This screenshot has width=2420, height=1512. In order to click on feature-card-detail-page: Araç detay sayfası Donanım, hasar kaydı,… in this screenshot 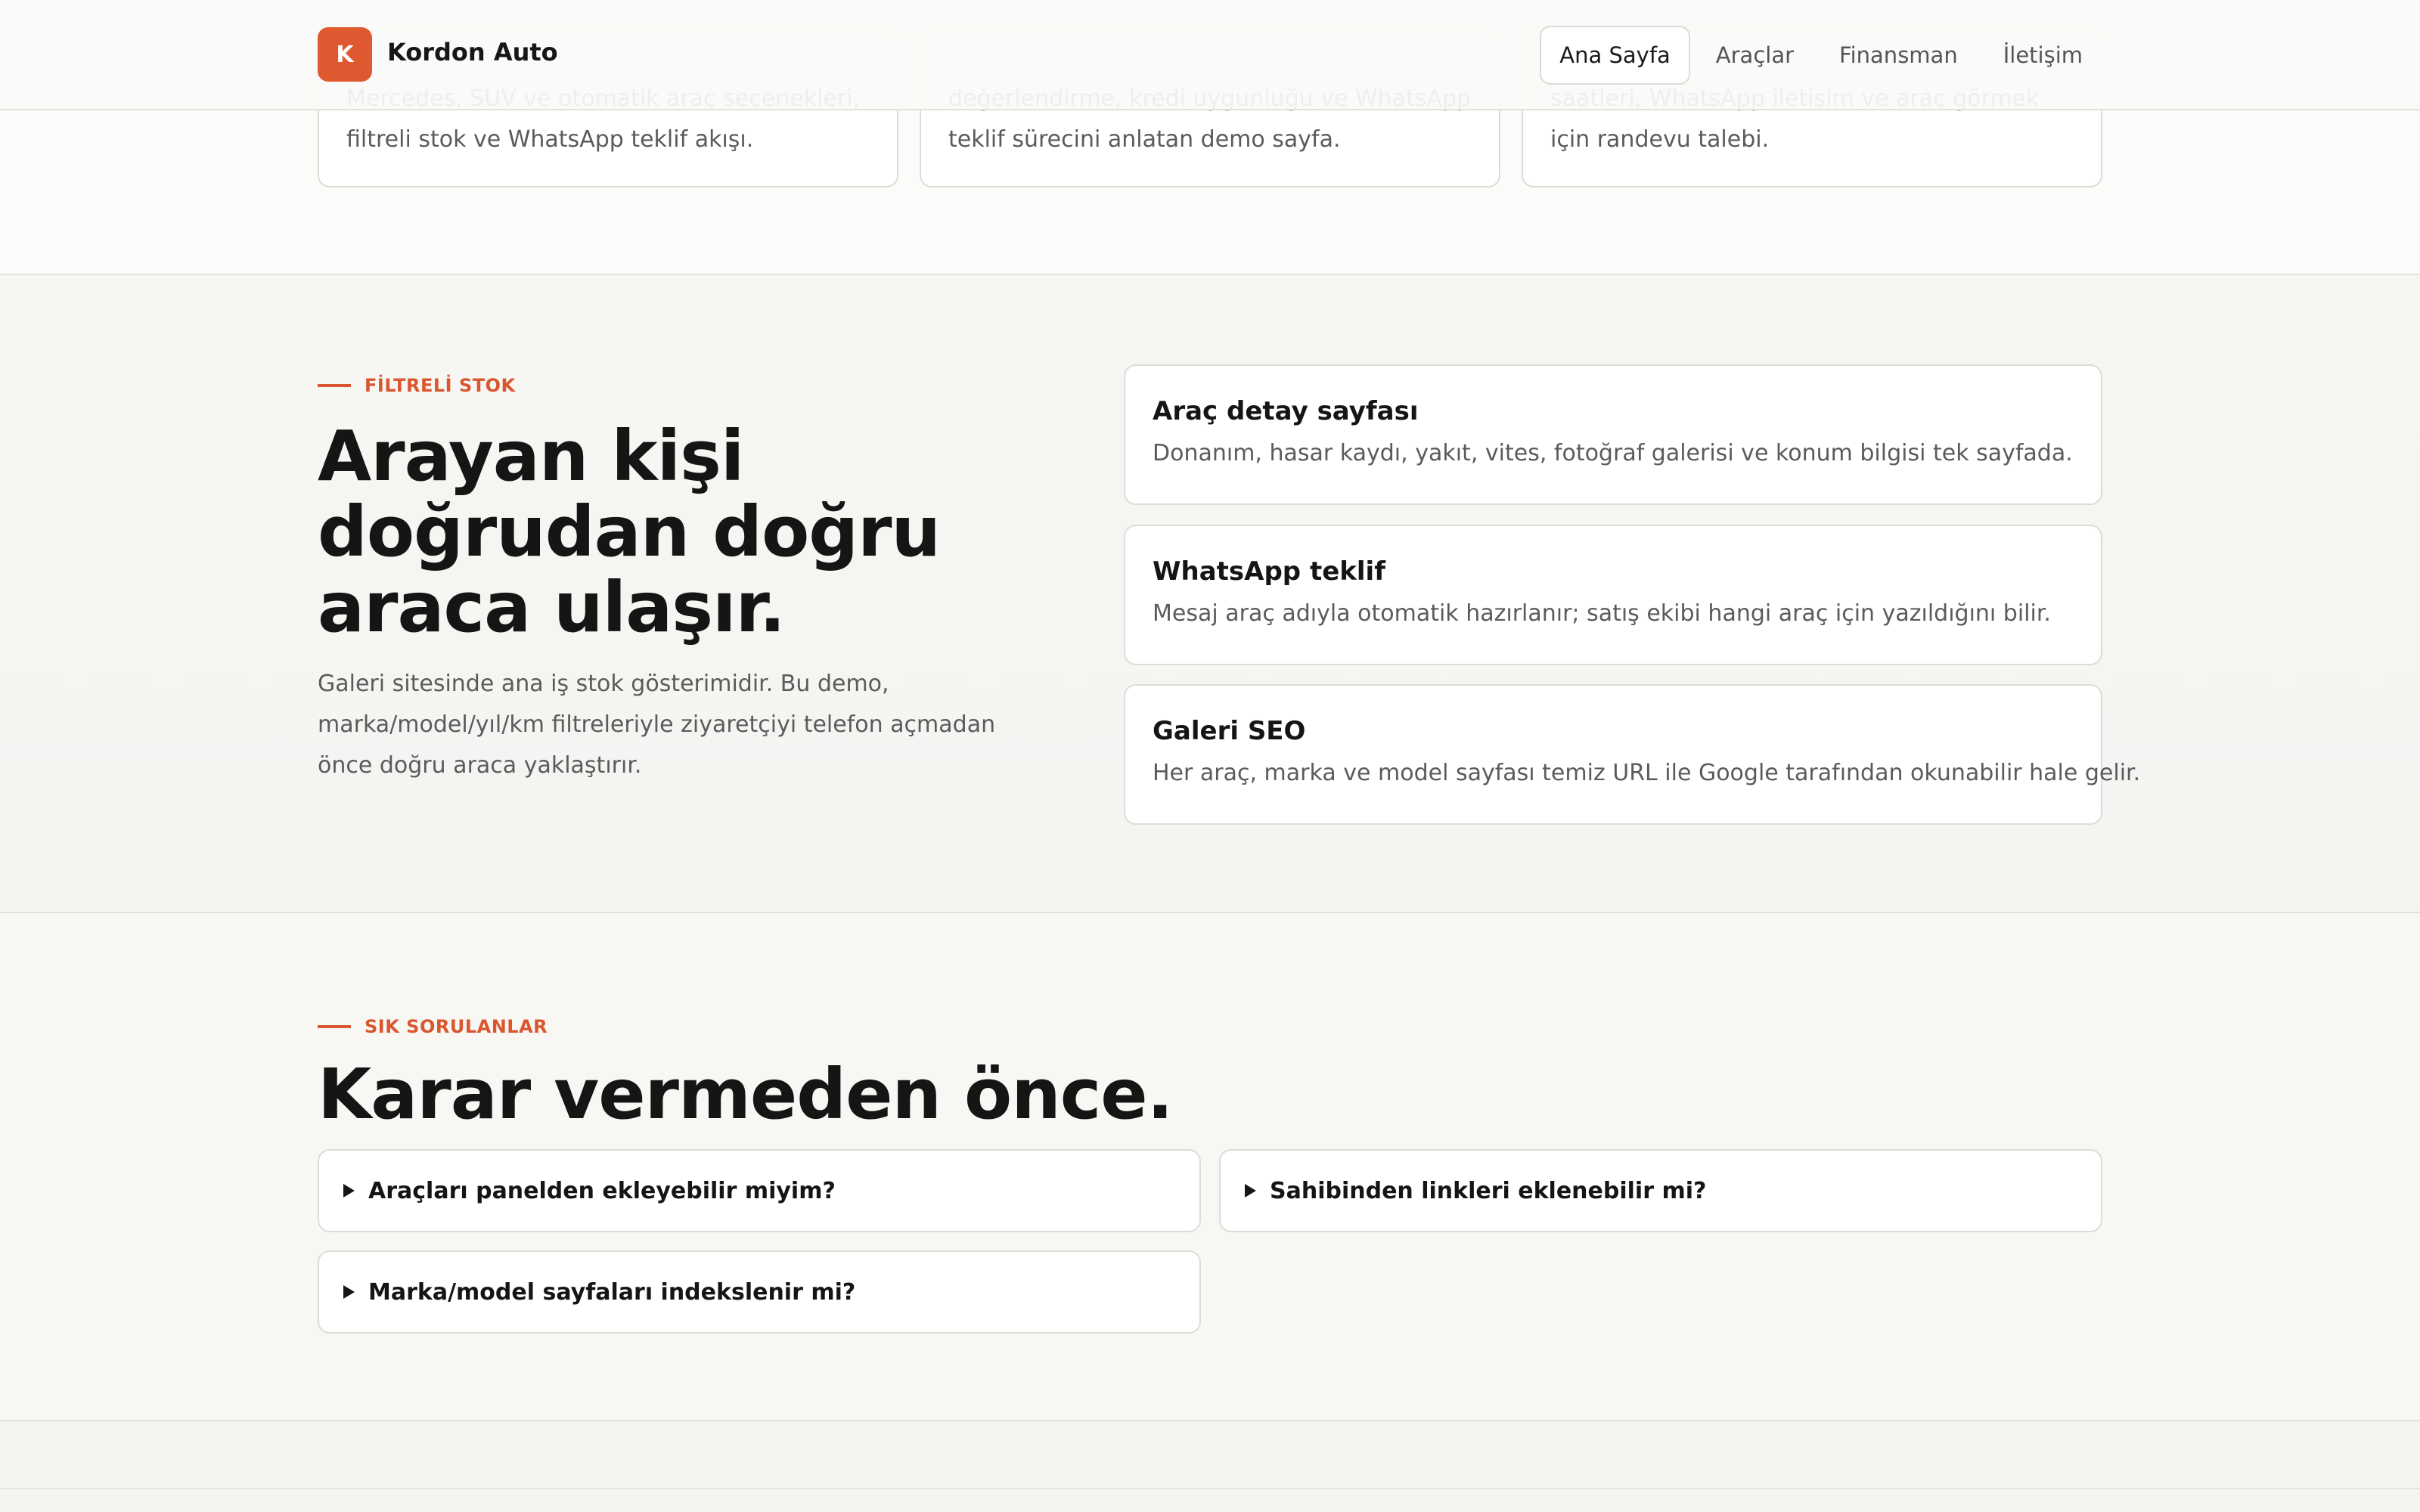, I will do `click(1613, 434)`.